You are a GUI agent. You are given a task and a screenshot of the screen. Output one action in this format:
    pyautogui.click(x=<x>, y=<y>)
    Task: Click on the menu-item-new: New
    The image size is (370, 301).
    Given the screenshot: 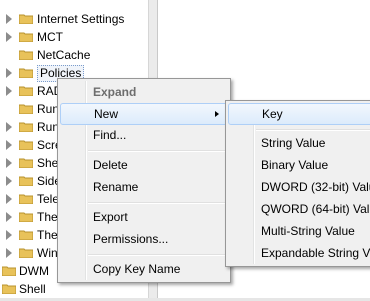 What is the action you would take?
    pyautogui.click(x=144, y=114)
    